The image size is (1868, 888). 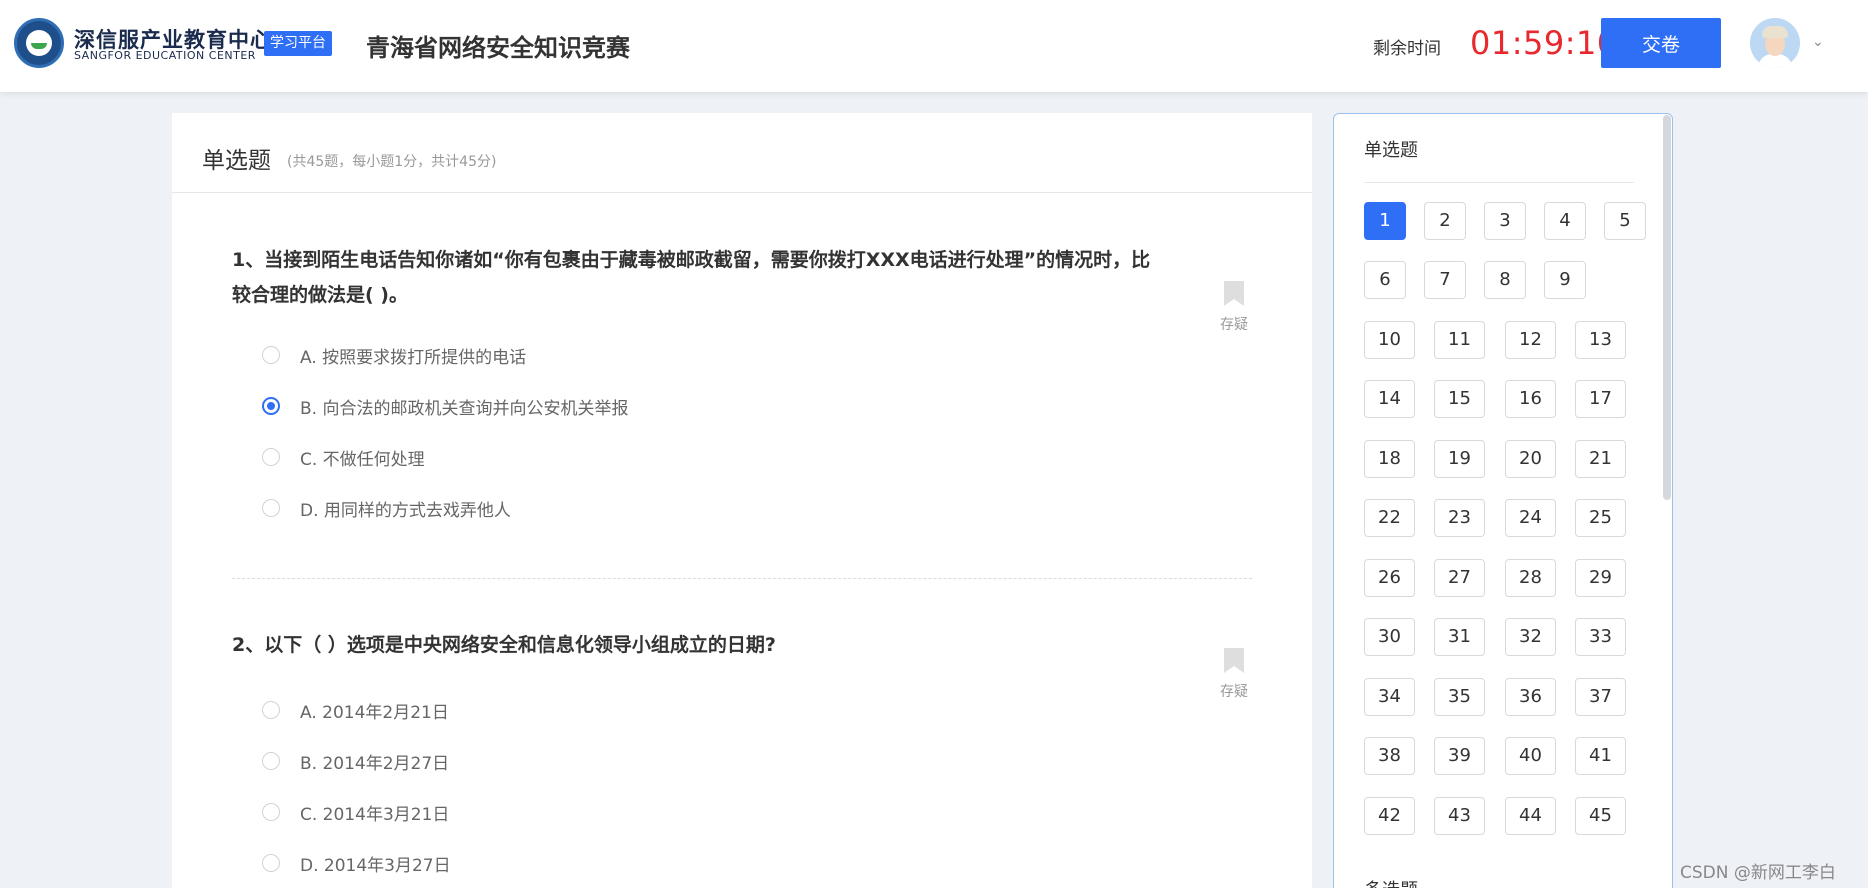 I want to click on question-text: 2、以下（ ）选项是中央网络安全和信息化领导小组成立的日期?, so click(x=504, y=645).